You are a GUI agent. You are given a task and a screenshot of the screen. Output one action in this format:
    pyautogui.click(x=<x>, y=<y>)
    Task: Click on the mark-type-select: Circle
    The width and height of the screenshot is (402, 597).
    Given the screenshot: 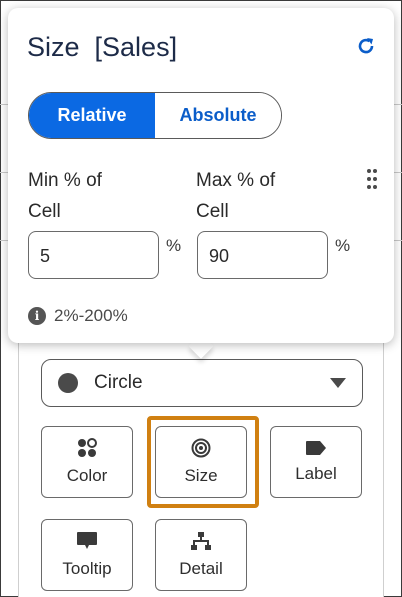 What is the action you would take?
    pyautogui.click(x=202, y=383)
    